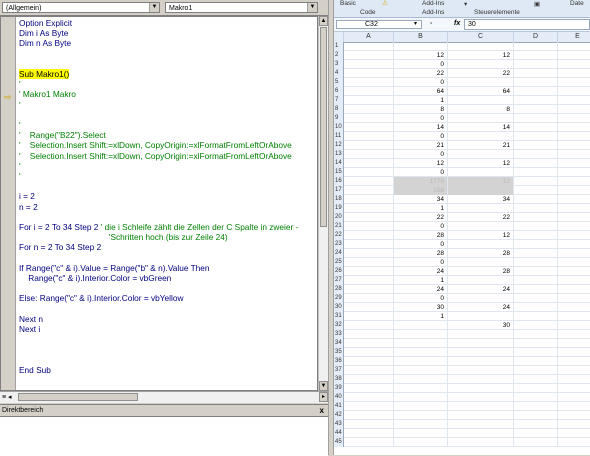 Image resolution: width=590 pixels, height=456 pixels. I want to click on cell-b8: 8, so click(421, 109).